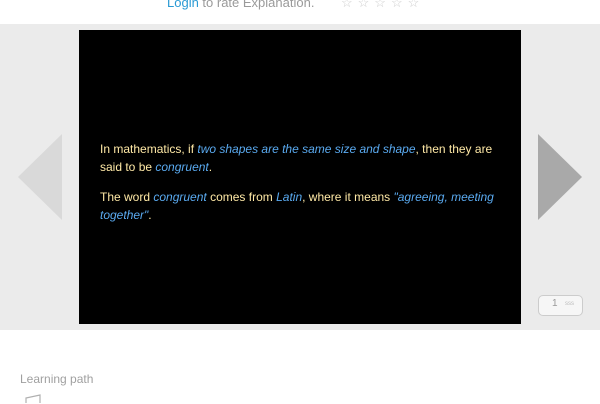  I want to click on rating-bar: Login to rate Explanation. ☆☆☆☆☆, so click(300, 12).